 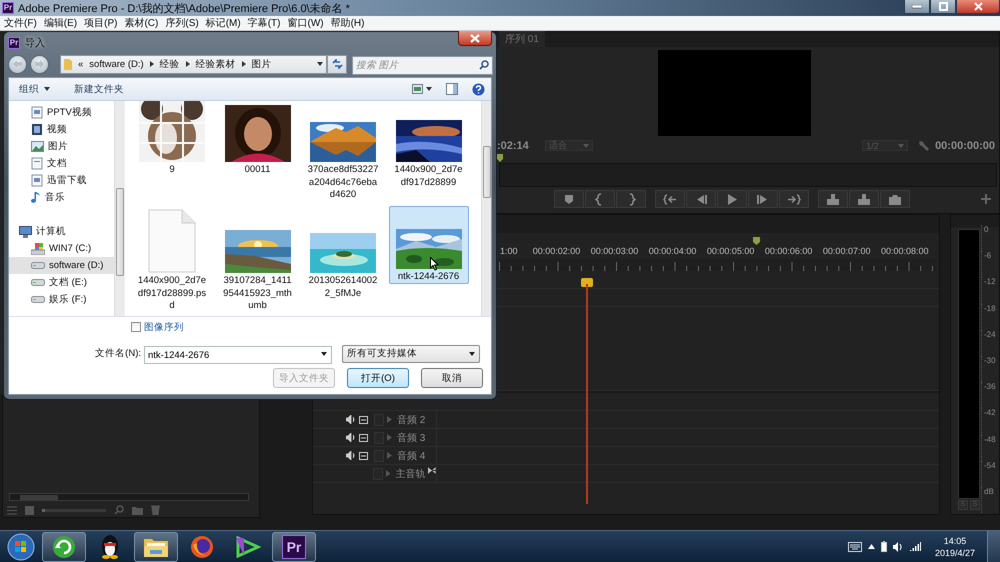 What do you see at coordinates (258, 260) in the screenshot?
I see `file-item: 39107284_1411954415923_mthumb` at bounding box center [258, 260].